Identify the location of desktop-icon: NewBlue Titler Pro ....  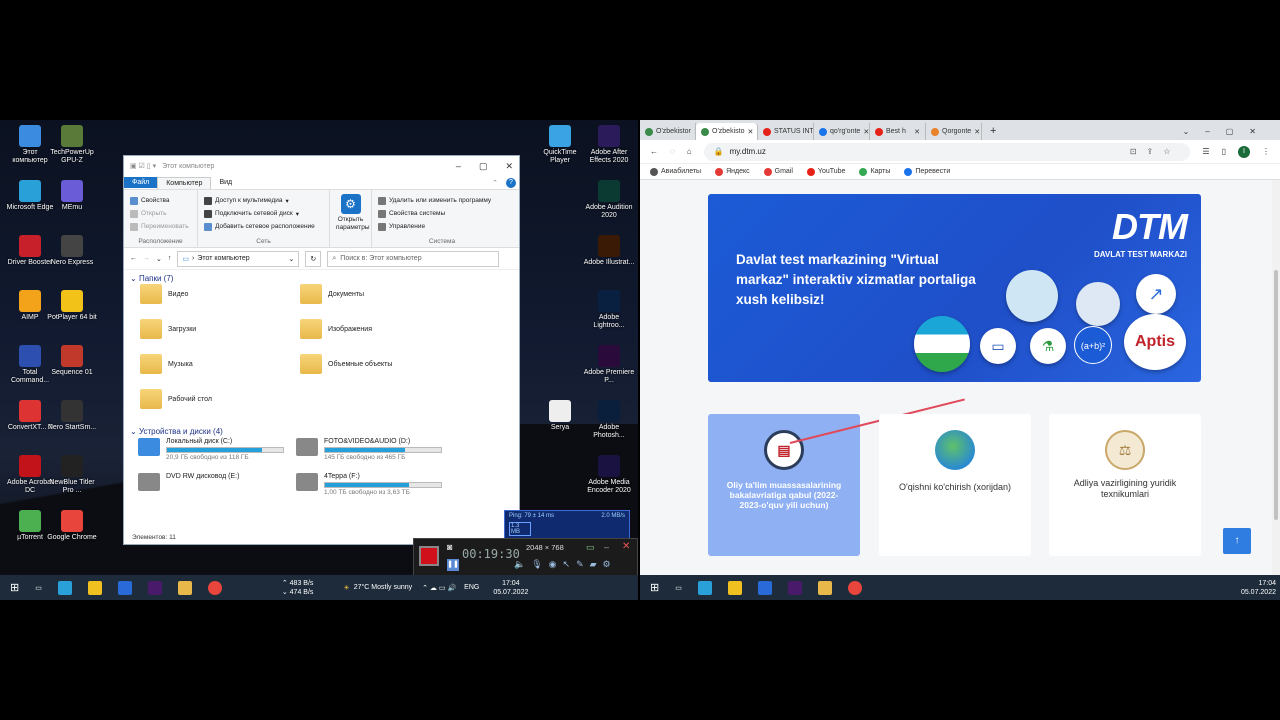
(72, 475).